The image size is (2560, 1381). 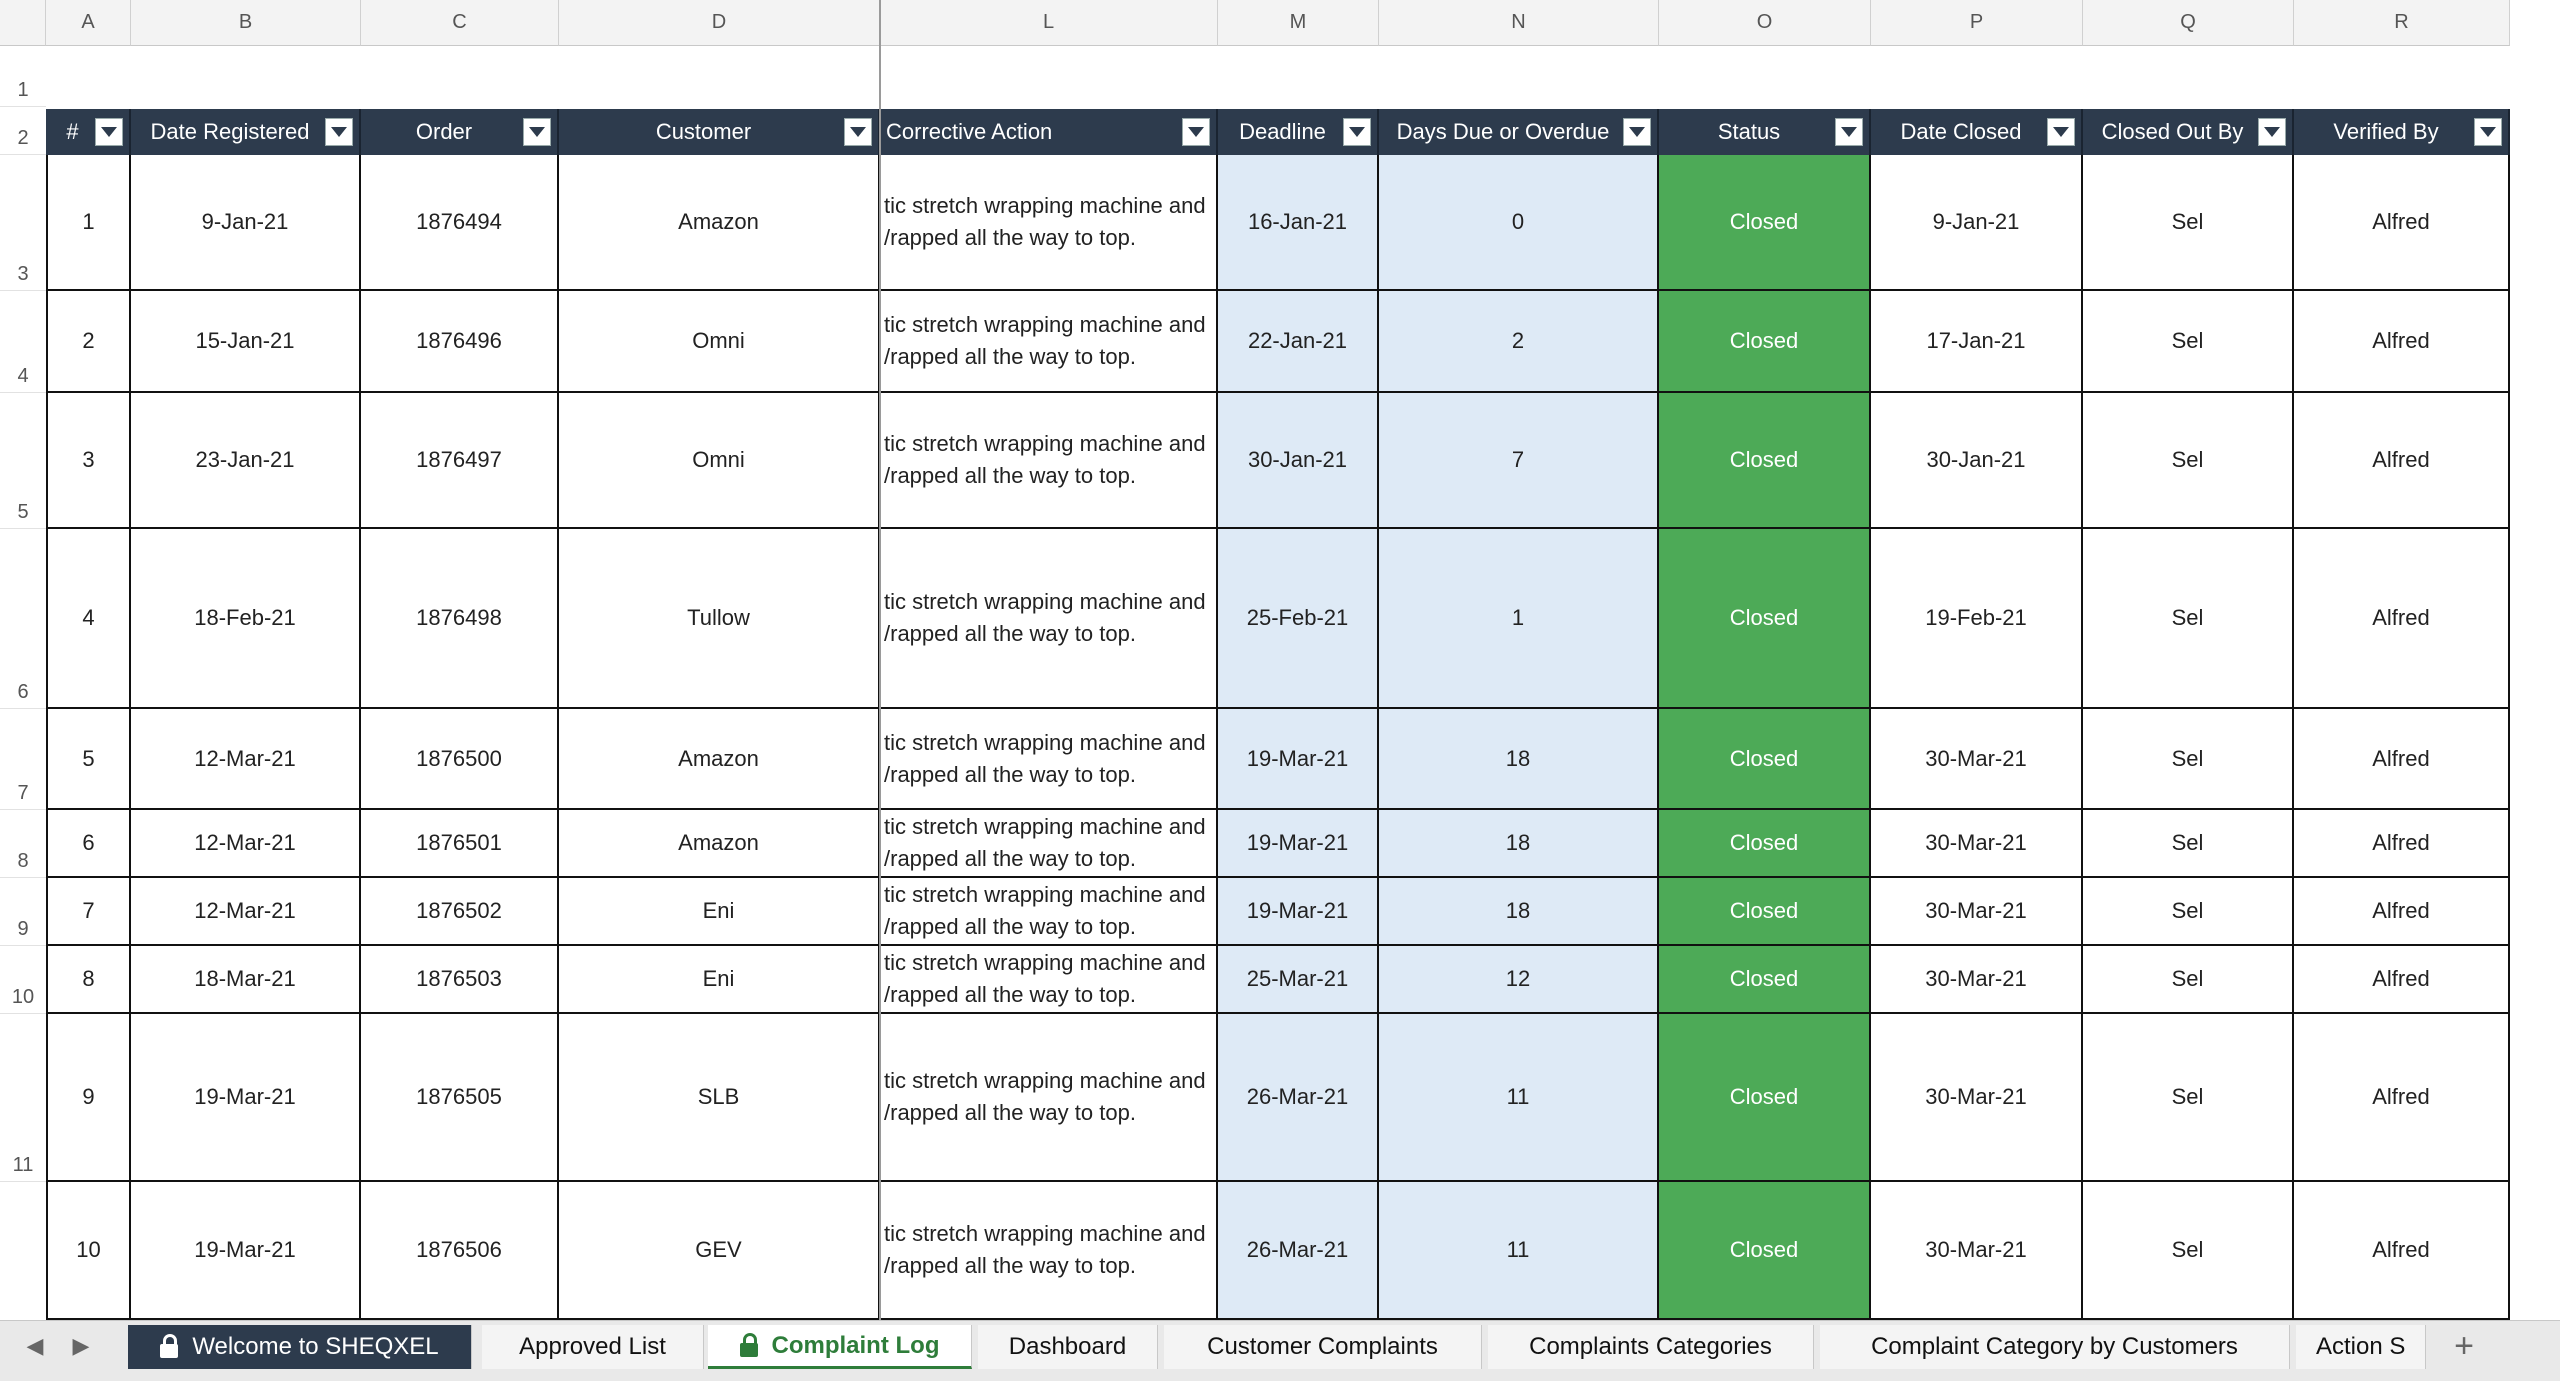 I want to click on cell-days-due: 11, so click(x=1519, y=1251).